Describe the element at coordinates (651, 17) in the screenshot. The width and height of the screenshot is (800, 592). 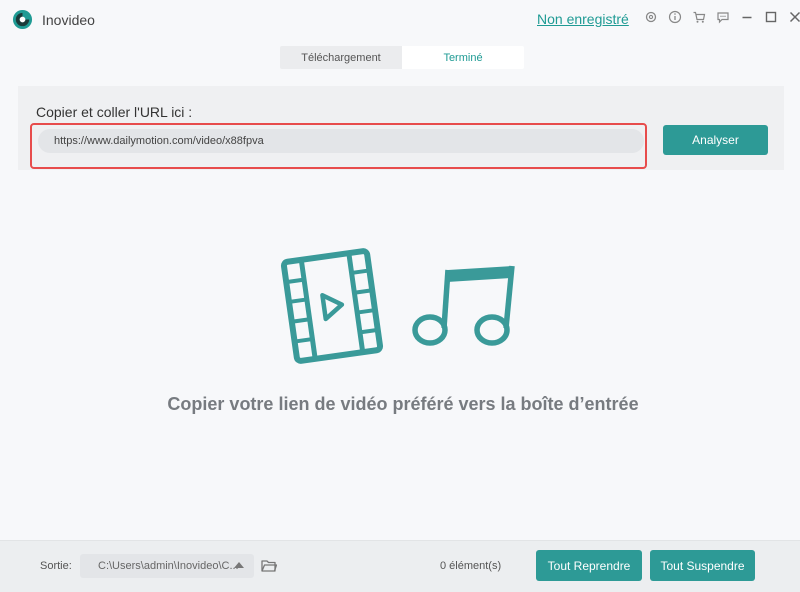
I see `settings-icon` at that location.